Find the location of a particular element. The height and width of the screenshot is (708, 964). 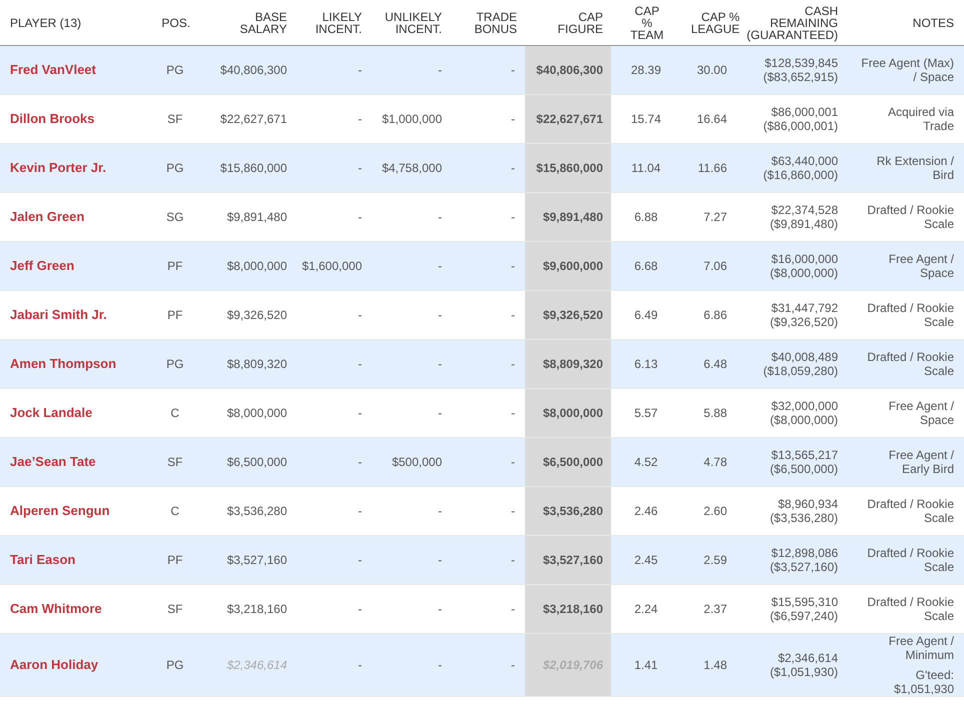

table-cell: ($83,652,915) is located at coordinates (800, 77).